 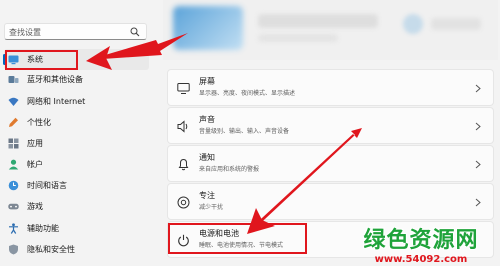 What do you see at coordinates (76, 122) in the screenshot?
I see `sidebar-item-personalization: 个性化` at bounding box center [76, 122].